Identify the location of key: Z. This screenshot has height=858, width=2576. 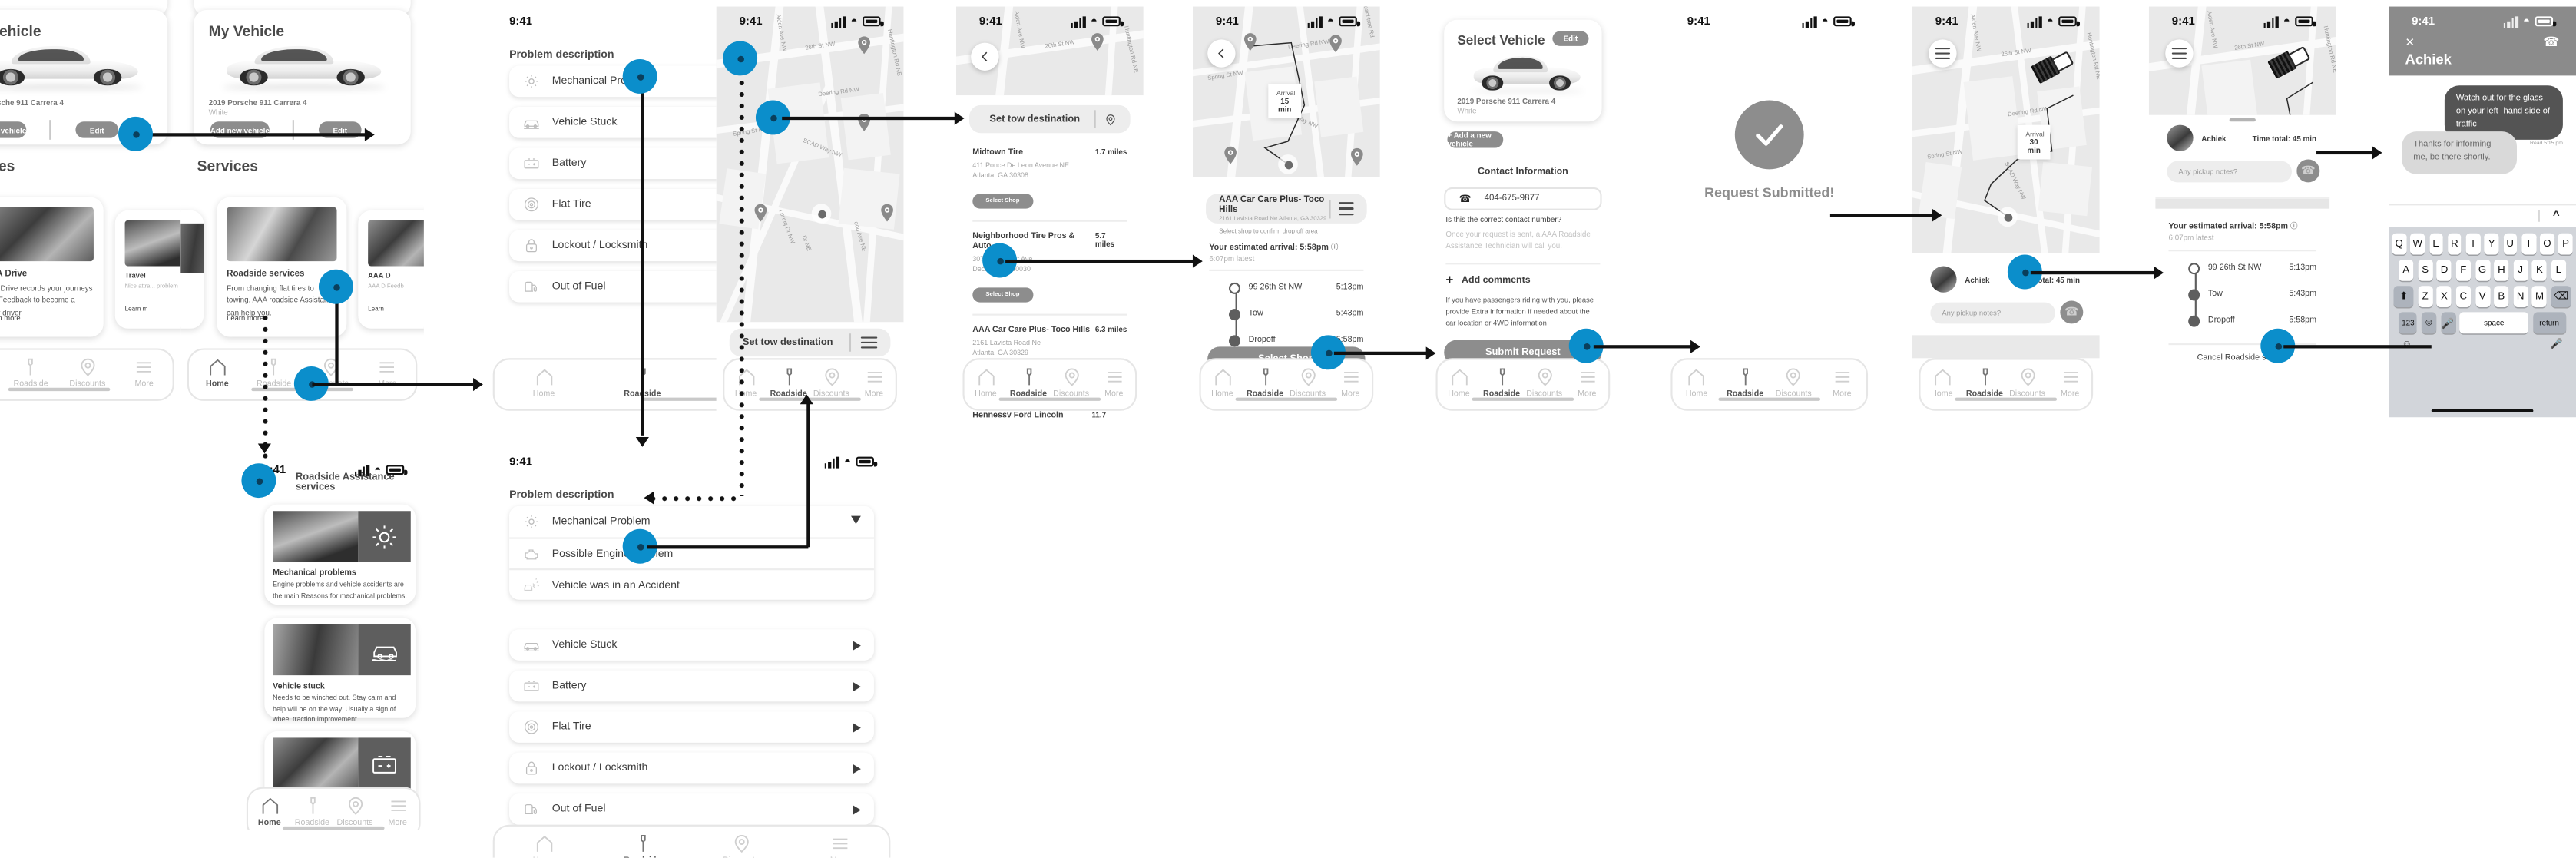
(2425, 296).